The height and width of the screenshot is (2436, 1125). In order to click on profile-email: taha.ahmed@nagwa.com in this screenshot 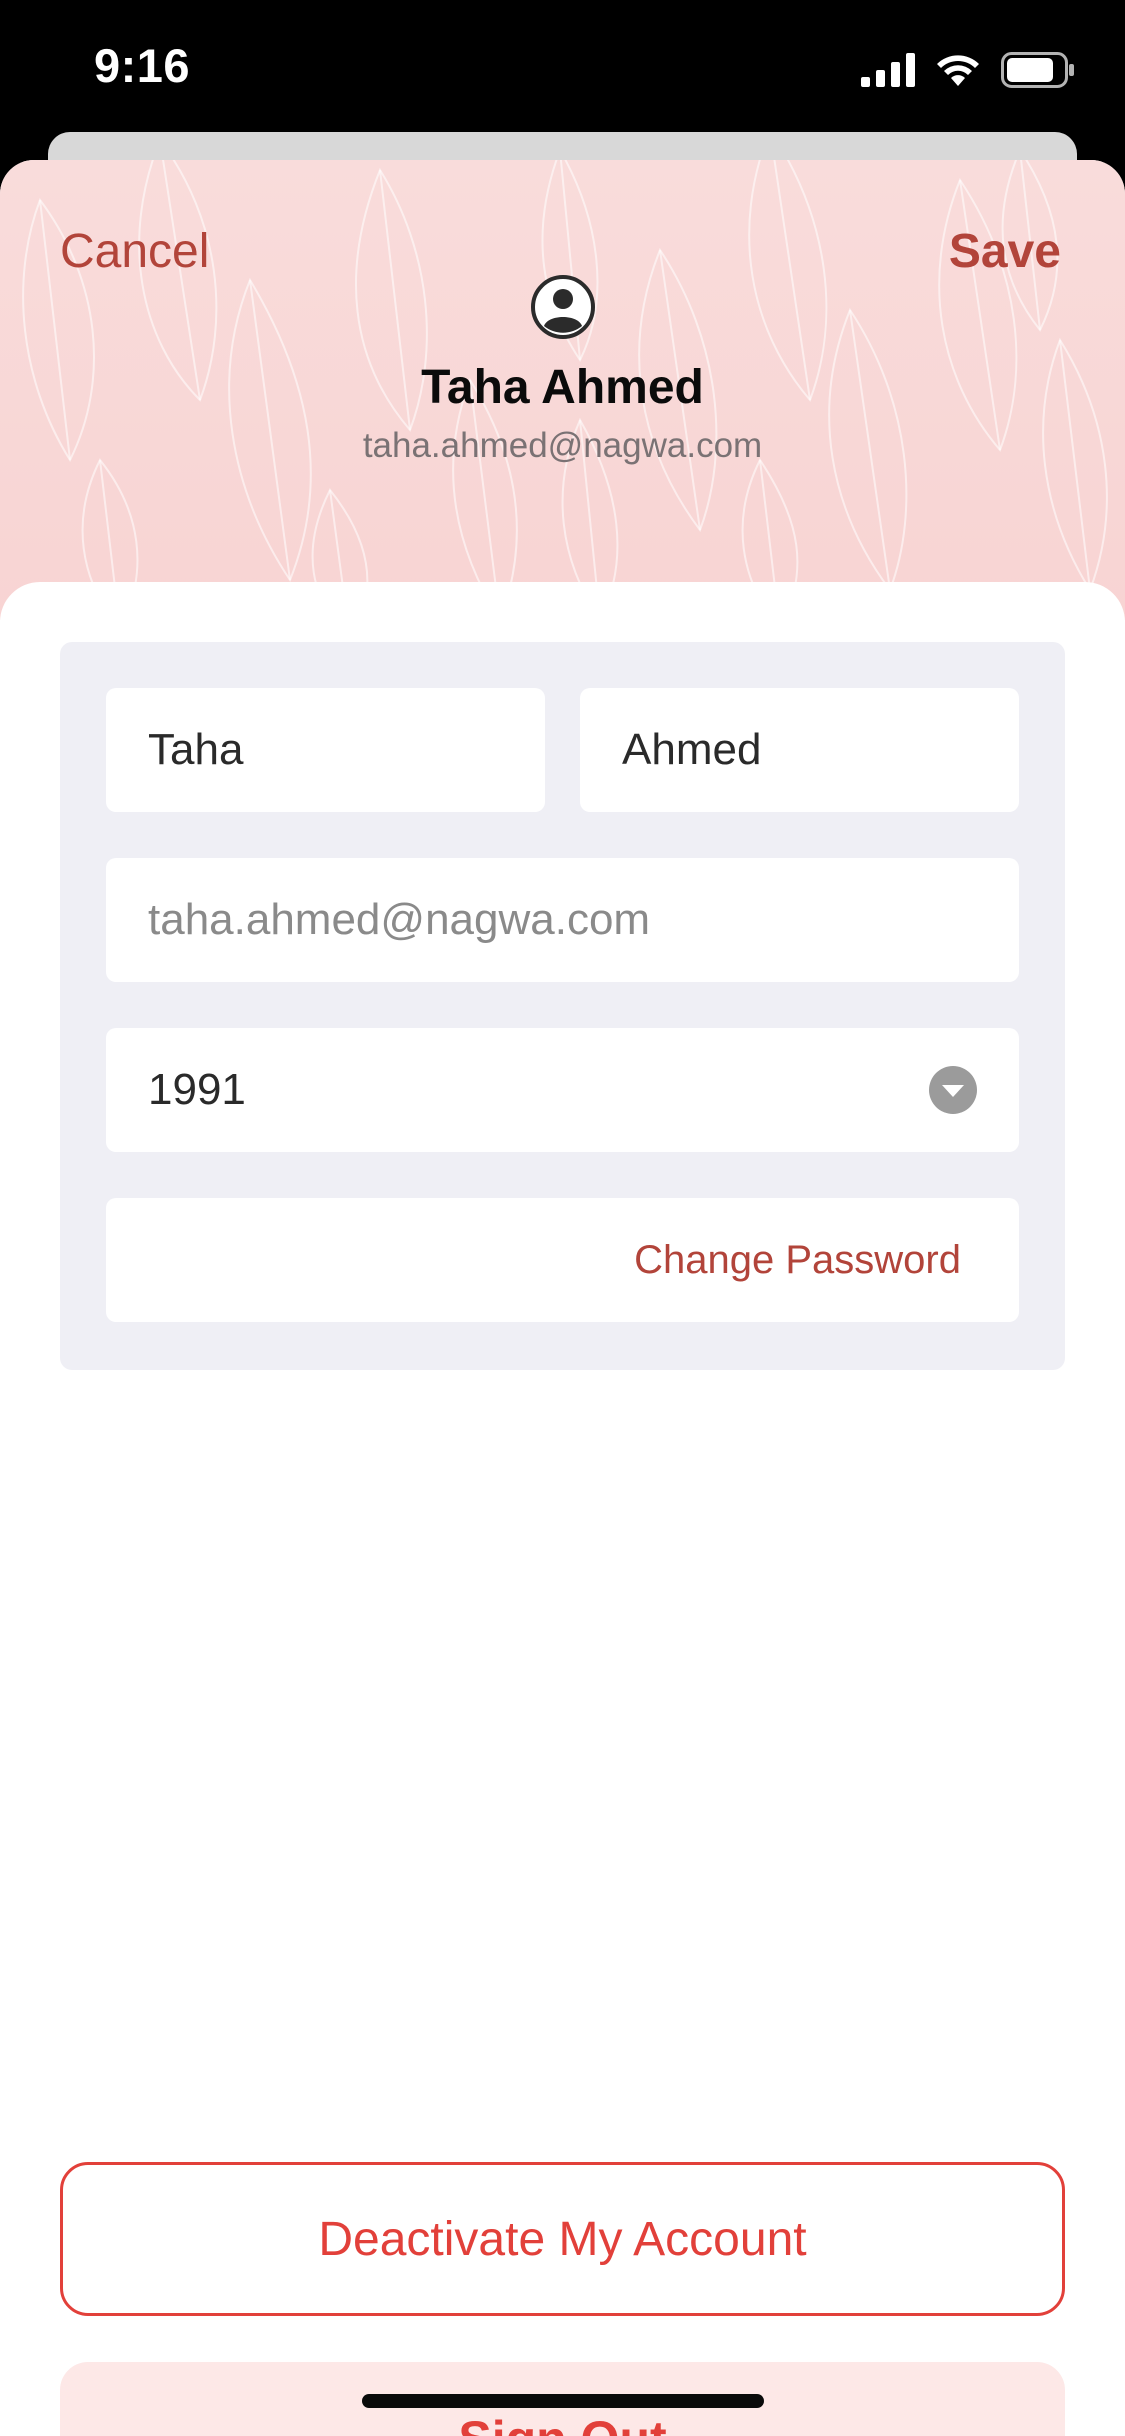, I will do `click(562, 445)`.